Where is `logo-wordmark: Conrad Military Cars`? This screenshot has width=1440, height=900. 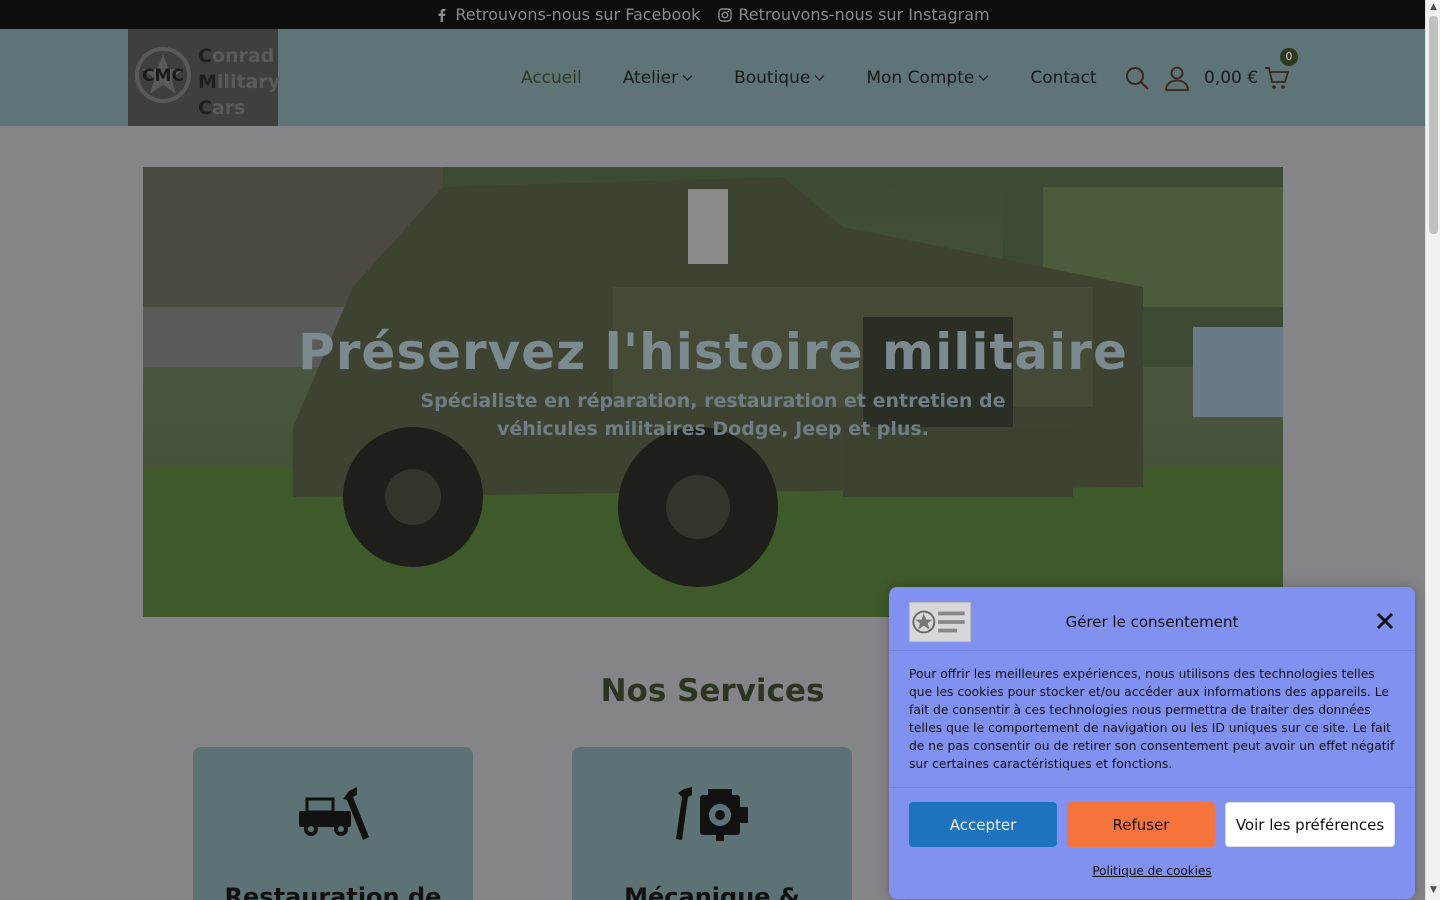 logo-wordmark: Conrad Military Cars is located at coordinates (239, 82).